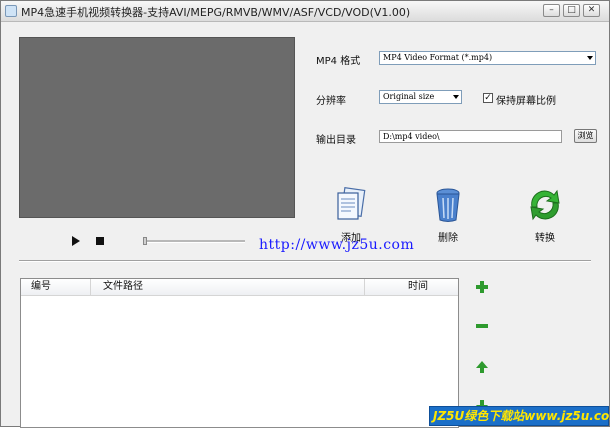  What do you see at coordinates (482, 287) in the screenshot?
I see `plus-icon` at bounding box center [482, 287].